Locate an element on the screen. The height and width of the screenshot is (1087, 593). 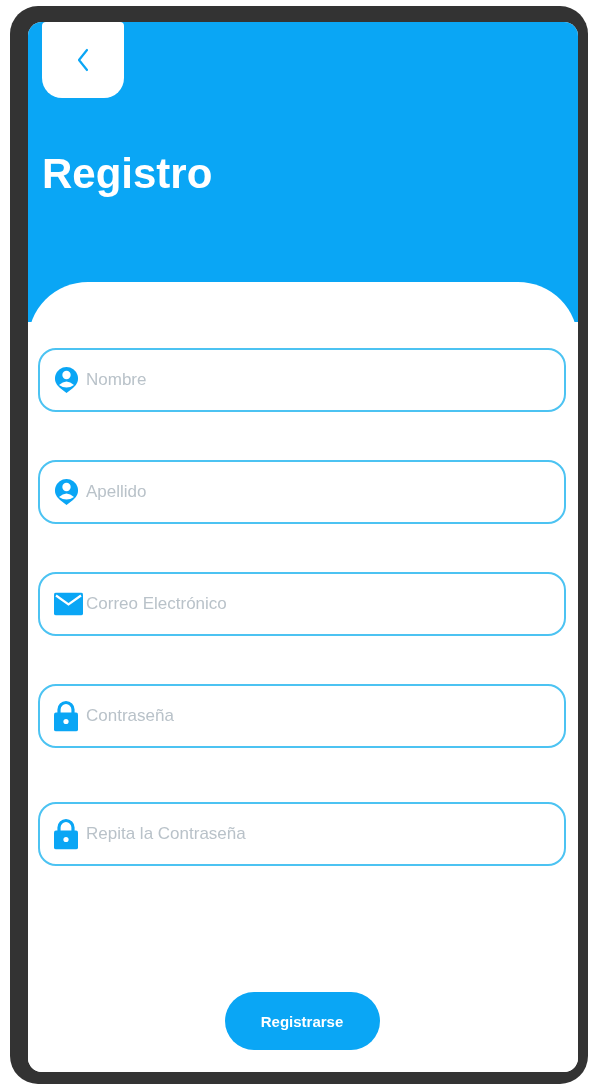
input-field: Repita la Contraseña is located at coordinates (302, 834).